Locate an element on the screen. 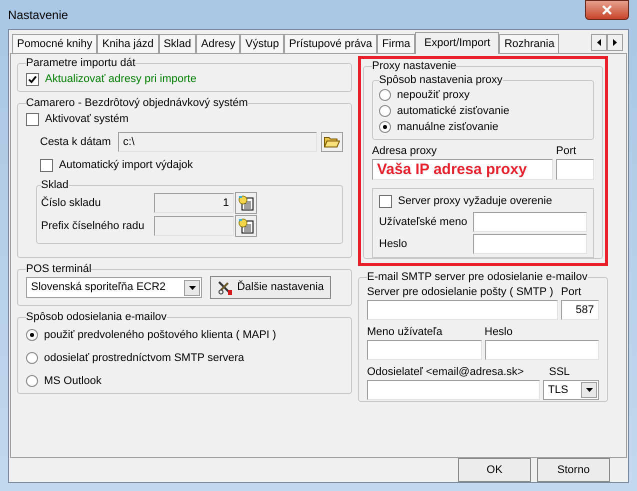  field-label: Prefix číselného radu is located at coordinates (93, 226).